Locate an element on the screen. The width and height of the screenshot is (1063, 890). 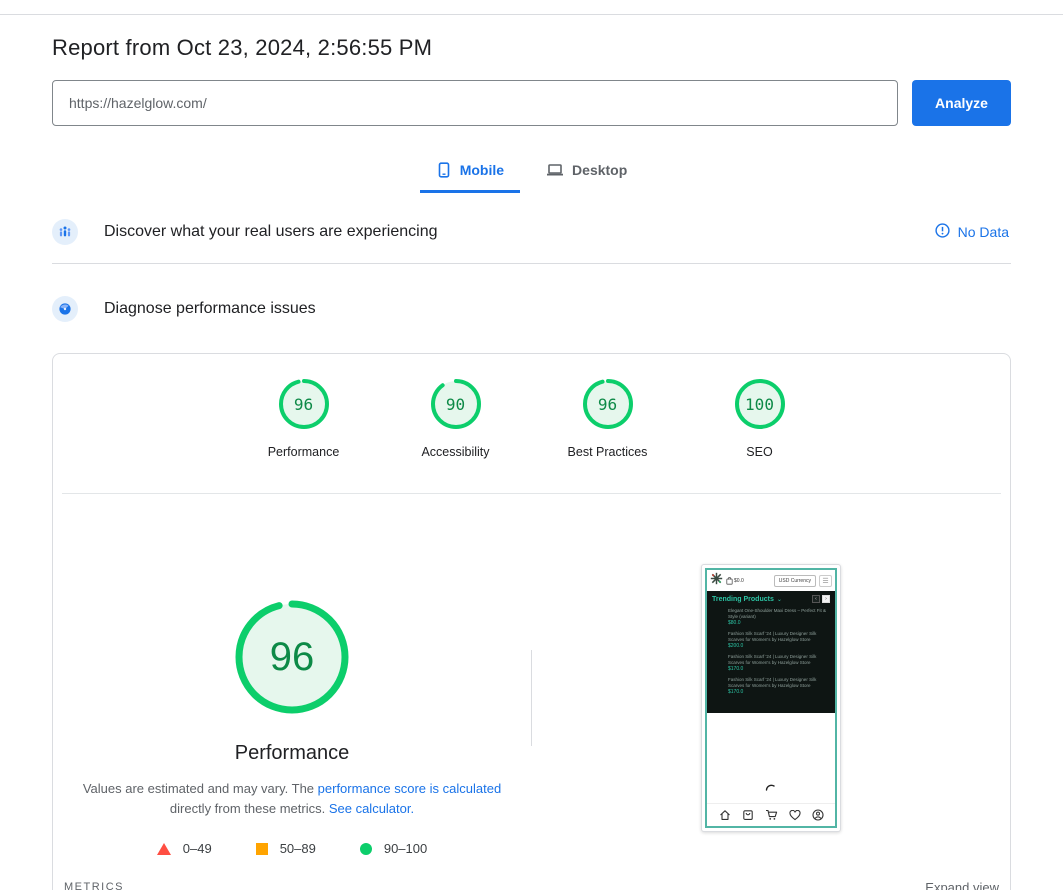
lab-data-section-title: Diagnose performance issues is located at coordinates (210, 308).